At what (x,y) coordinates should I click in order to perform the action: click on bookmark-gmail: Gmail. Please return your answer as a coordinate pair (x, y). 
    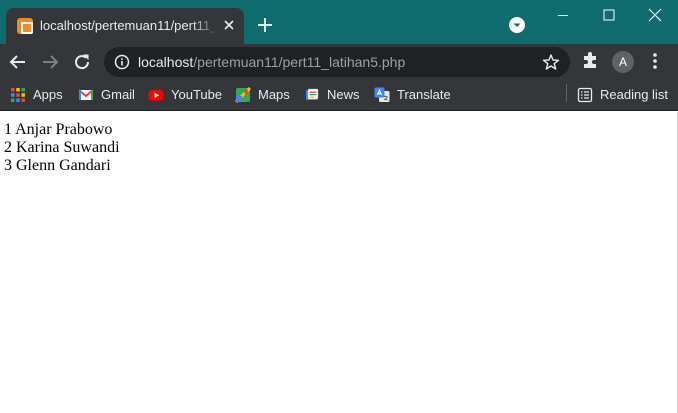
    Looking at the image, I should click on (106, 95).